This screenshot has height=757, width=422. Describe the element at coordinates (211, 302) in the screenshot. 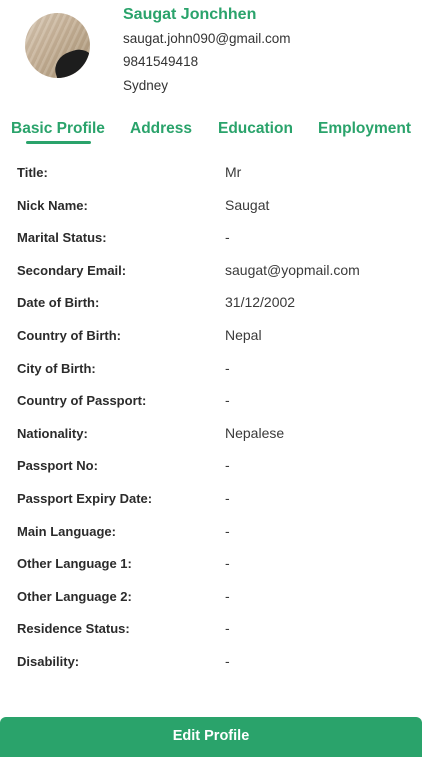

I see `field-row-date-of-birth: Date of Birth: 31/12/2002` at that location.